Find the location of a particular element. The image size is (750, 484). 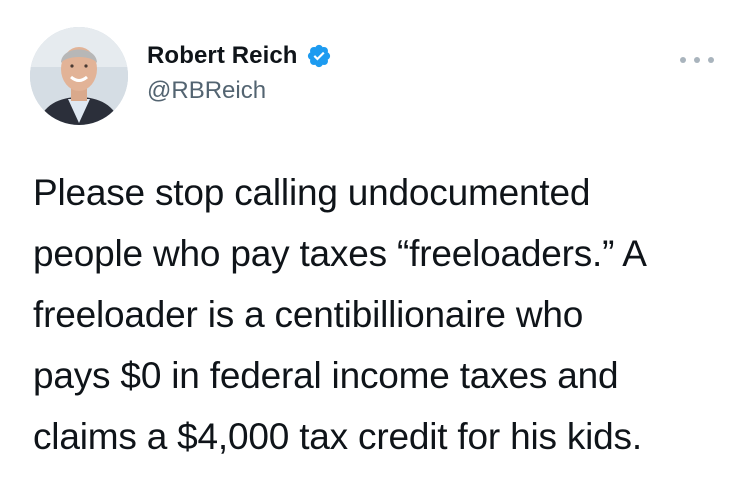

more-horizontal-icon is located at coordinates (697, 60).